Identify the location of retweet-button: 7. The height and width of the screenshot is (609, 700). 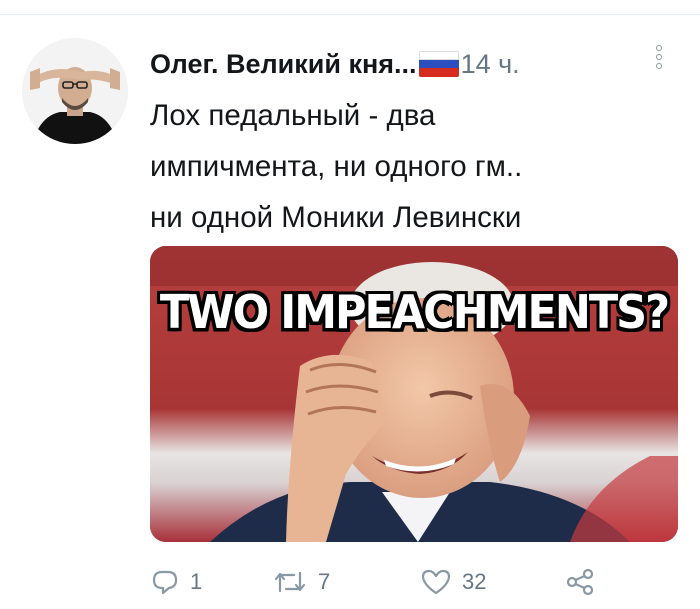
(301, 582).